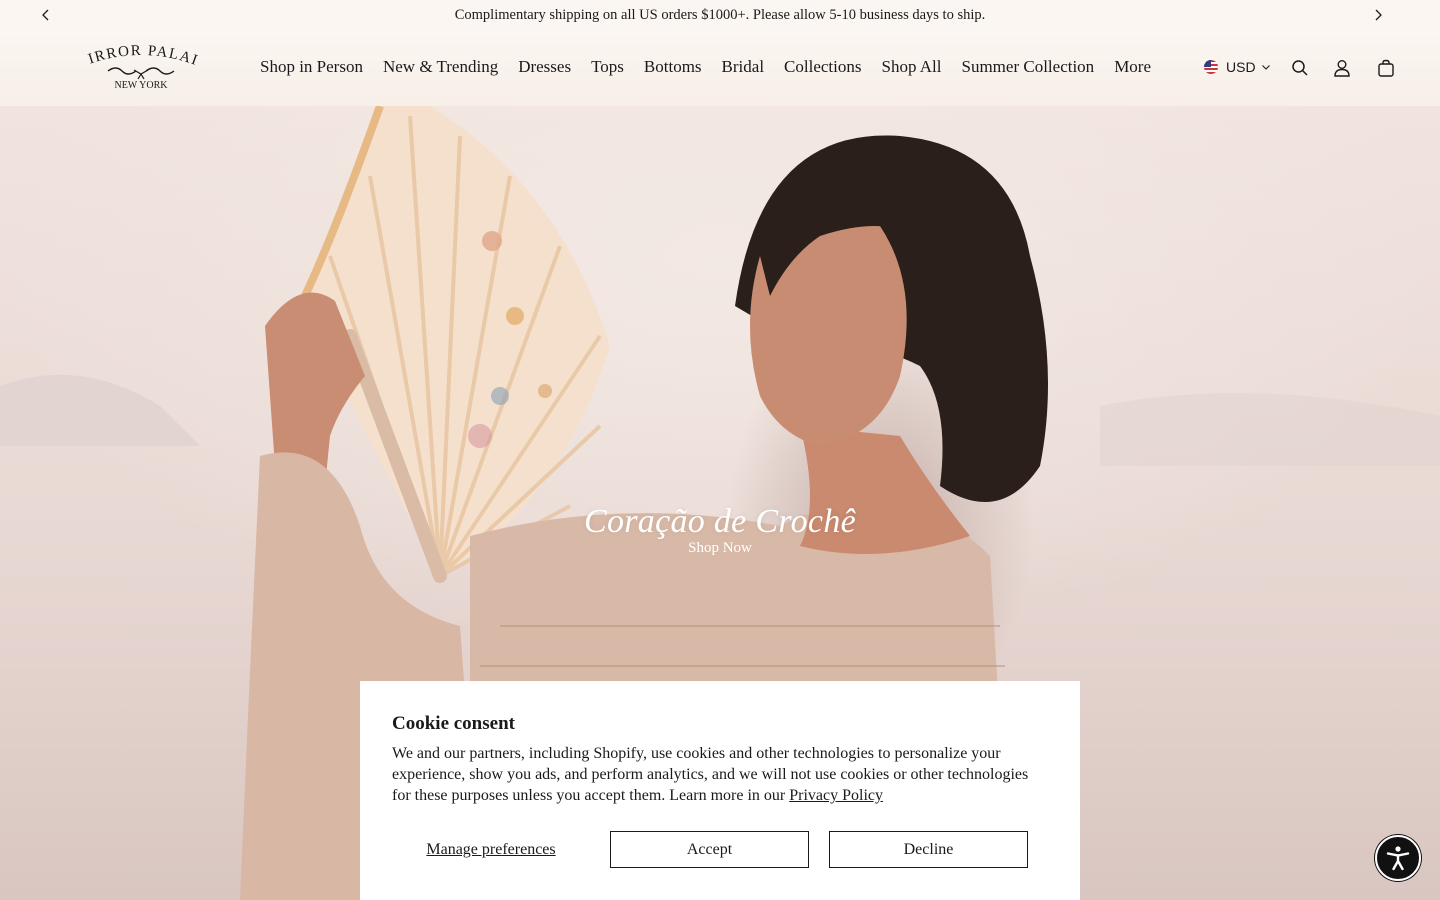  What do you see at coordinates (453, 723) in the screenshot?
I see `cookie-title: Cookie consent` at bounding box center [453, 723].